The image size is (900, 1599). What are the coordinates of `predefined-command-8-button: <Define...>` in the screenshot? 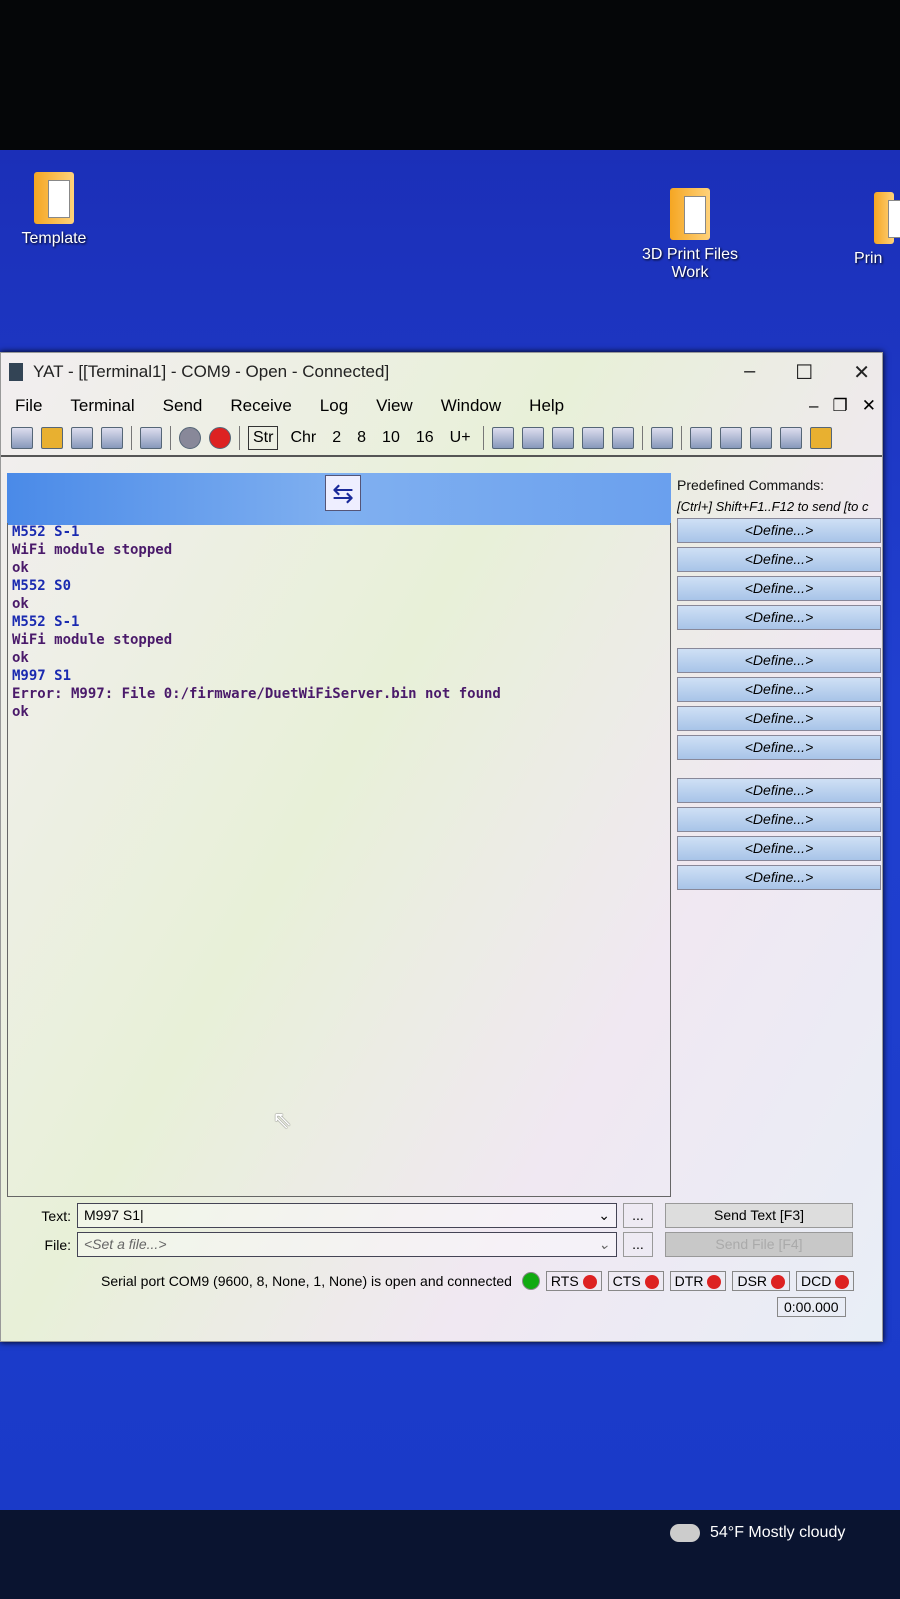 It's located at (779, 747).